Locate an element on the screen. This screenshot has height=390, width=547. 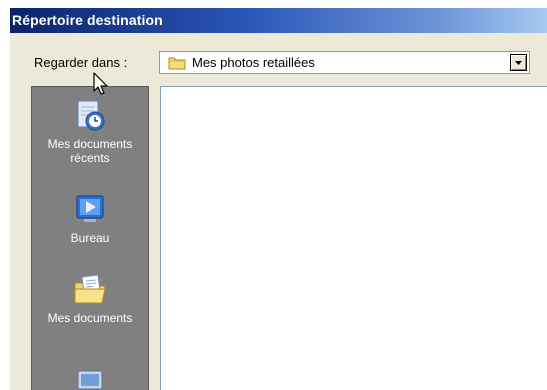
title-bar: Répertoire destination is located at coordinates (278, 20).